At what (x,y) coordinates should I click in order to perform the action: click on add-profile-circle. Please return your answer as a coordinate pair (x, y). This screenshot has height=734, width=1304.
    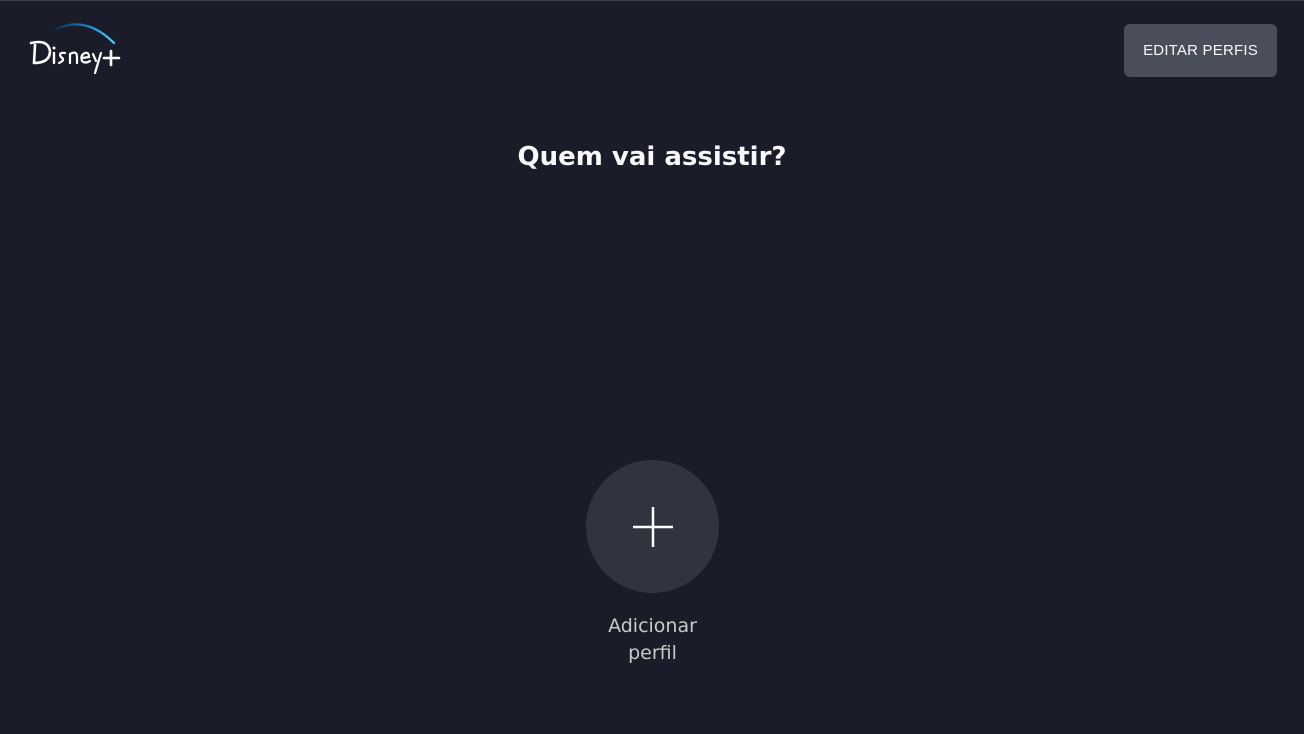
    Looking at the image, I should click on (652, 526).